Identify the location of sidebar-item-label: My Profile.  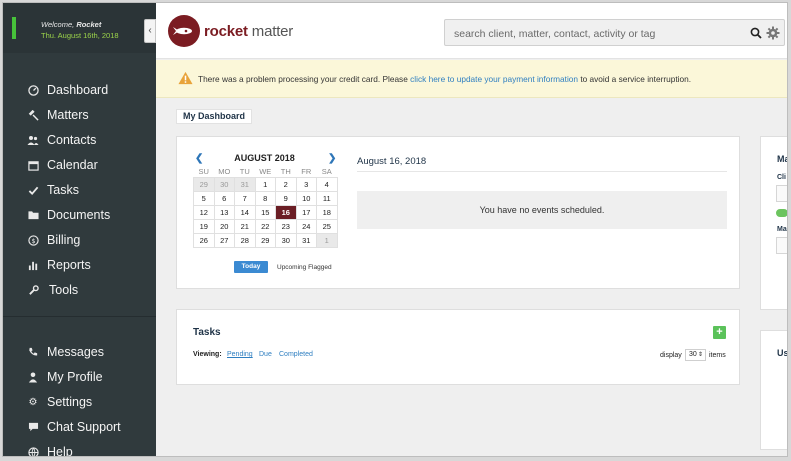
(75, 377).